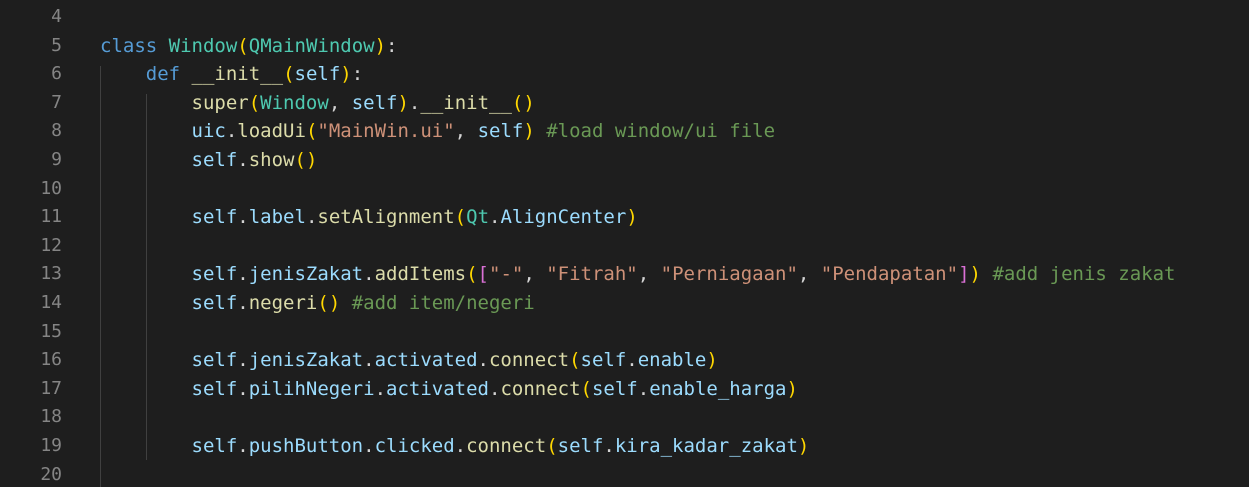  Describe the element at coordinates (624, 17) in the screenshot. I see `code-line: 4` at that location.